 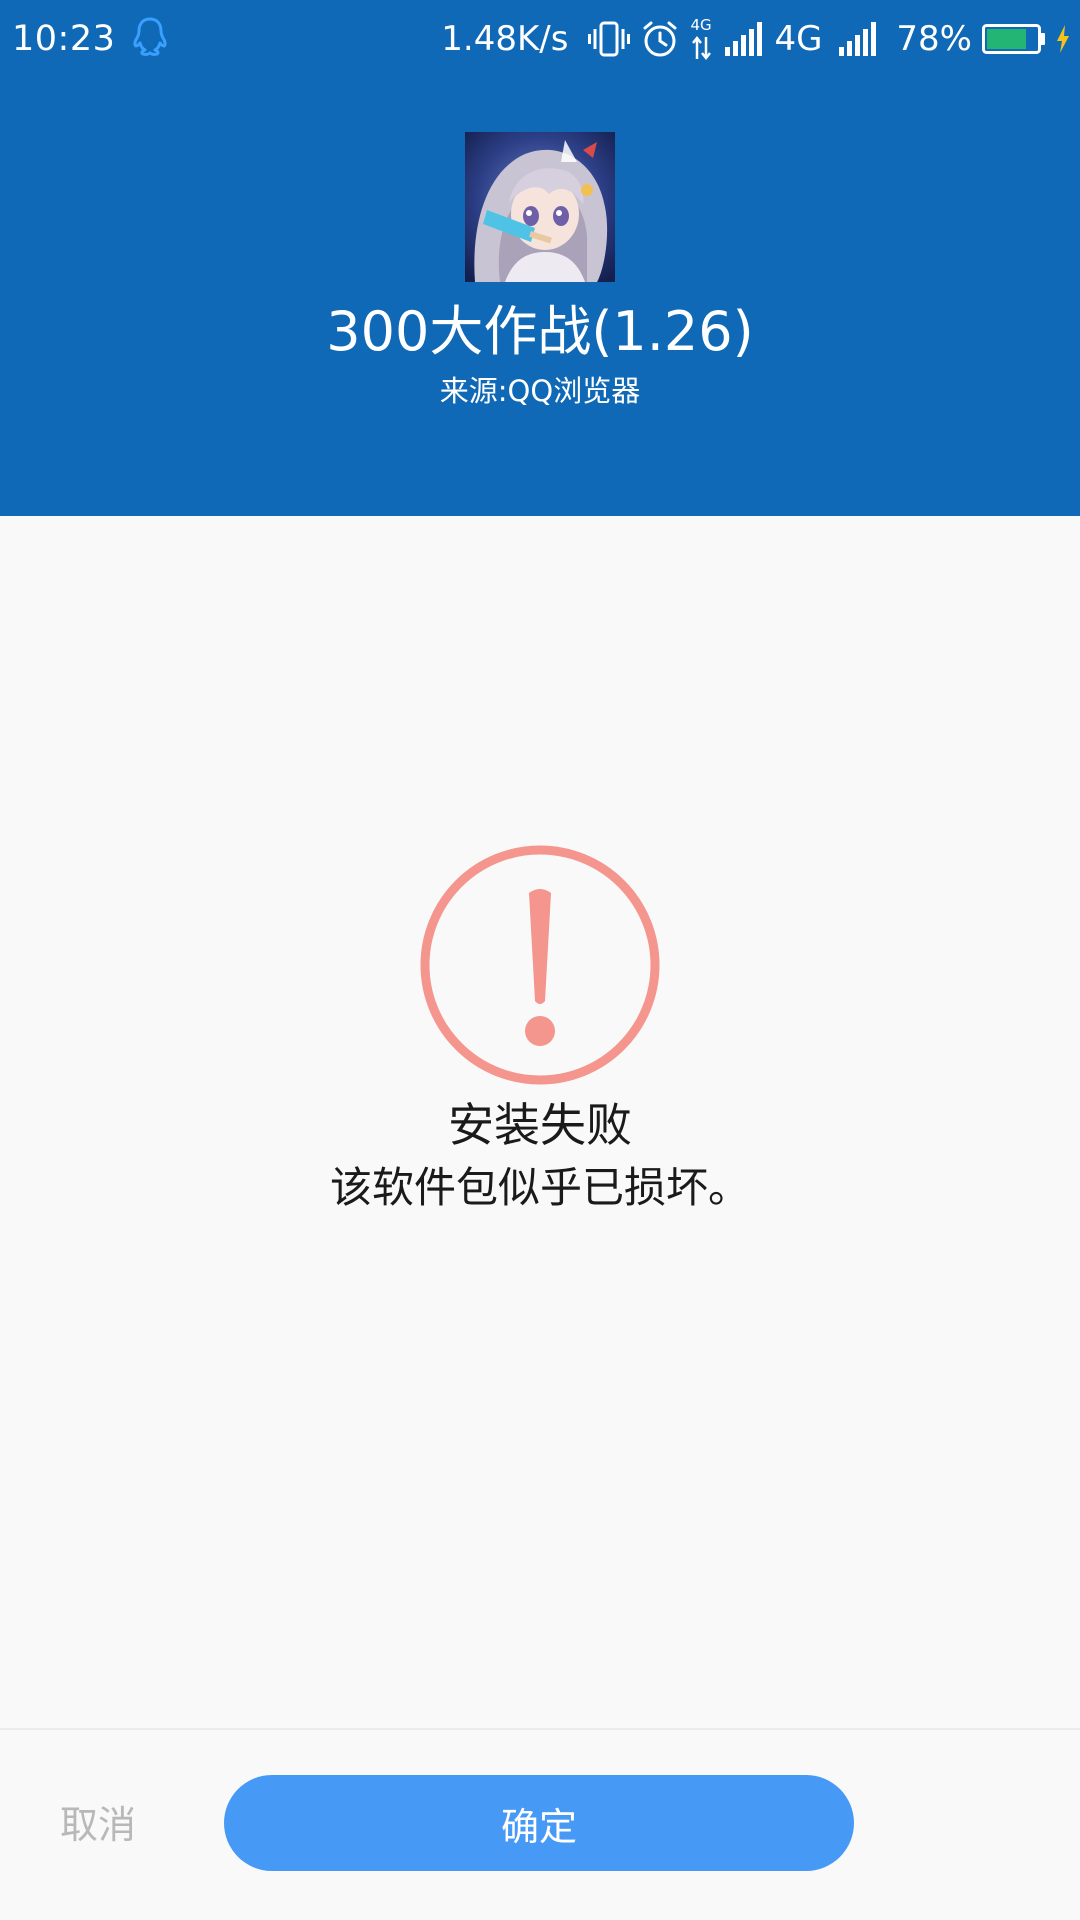 What do you see at coordinates (539, 1187) in the screenshot?
I see `install-failed-message: 该软件包似乎已损坏。` at bounding box center [539, 1187].